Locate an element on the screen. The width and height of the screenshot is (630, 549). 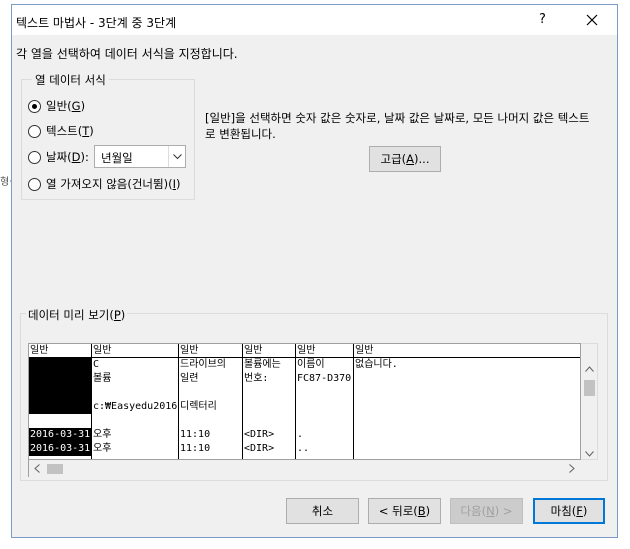
cell: 이름이 is located at coordinates (311, 364).